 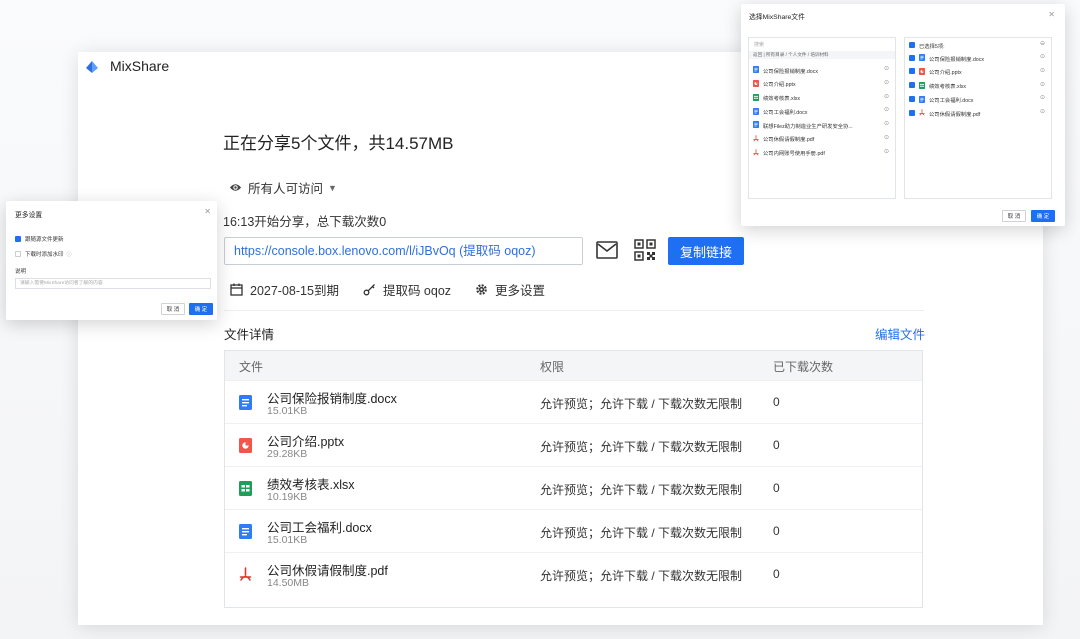 I want to click on column-file: 文件, so click(x=251, y=367).